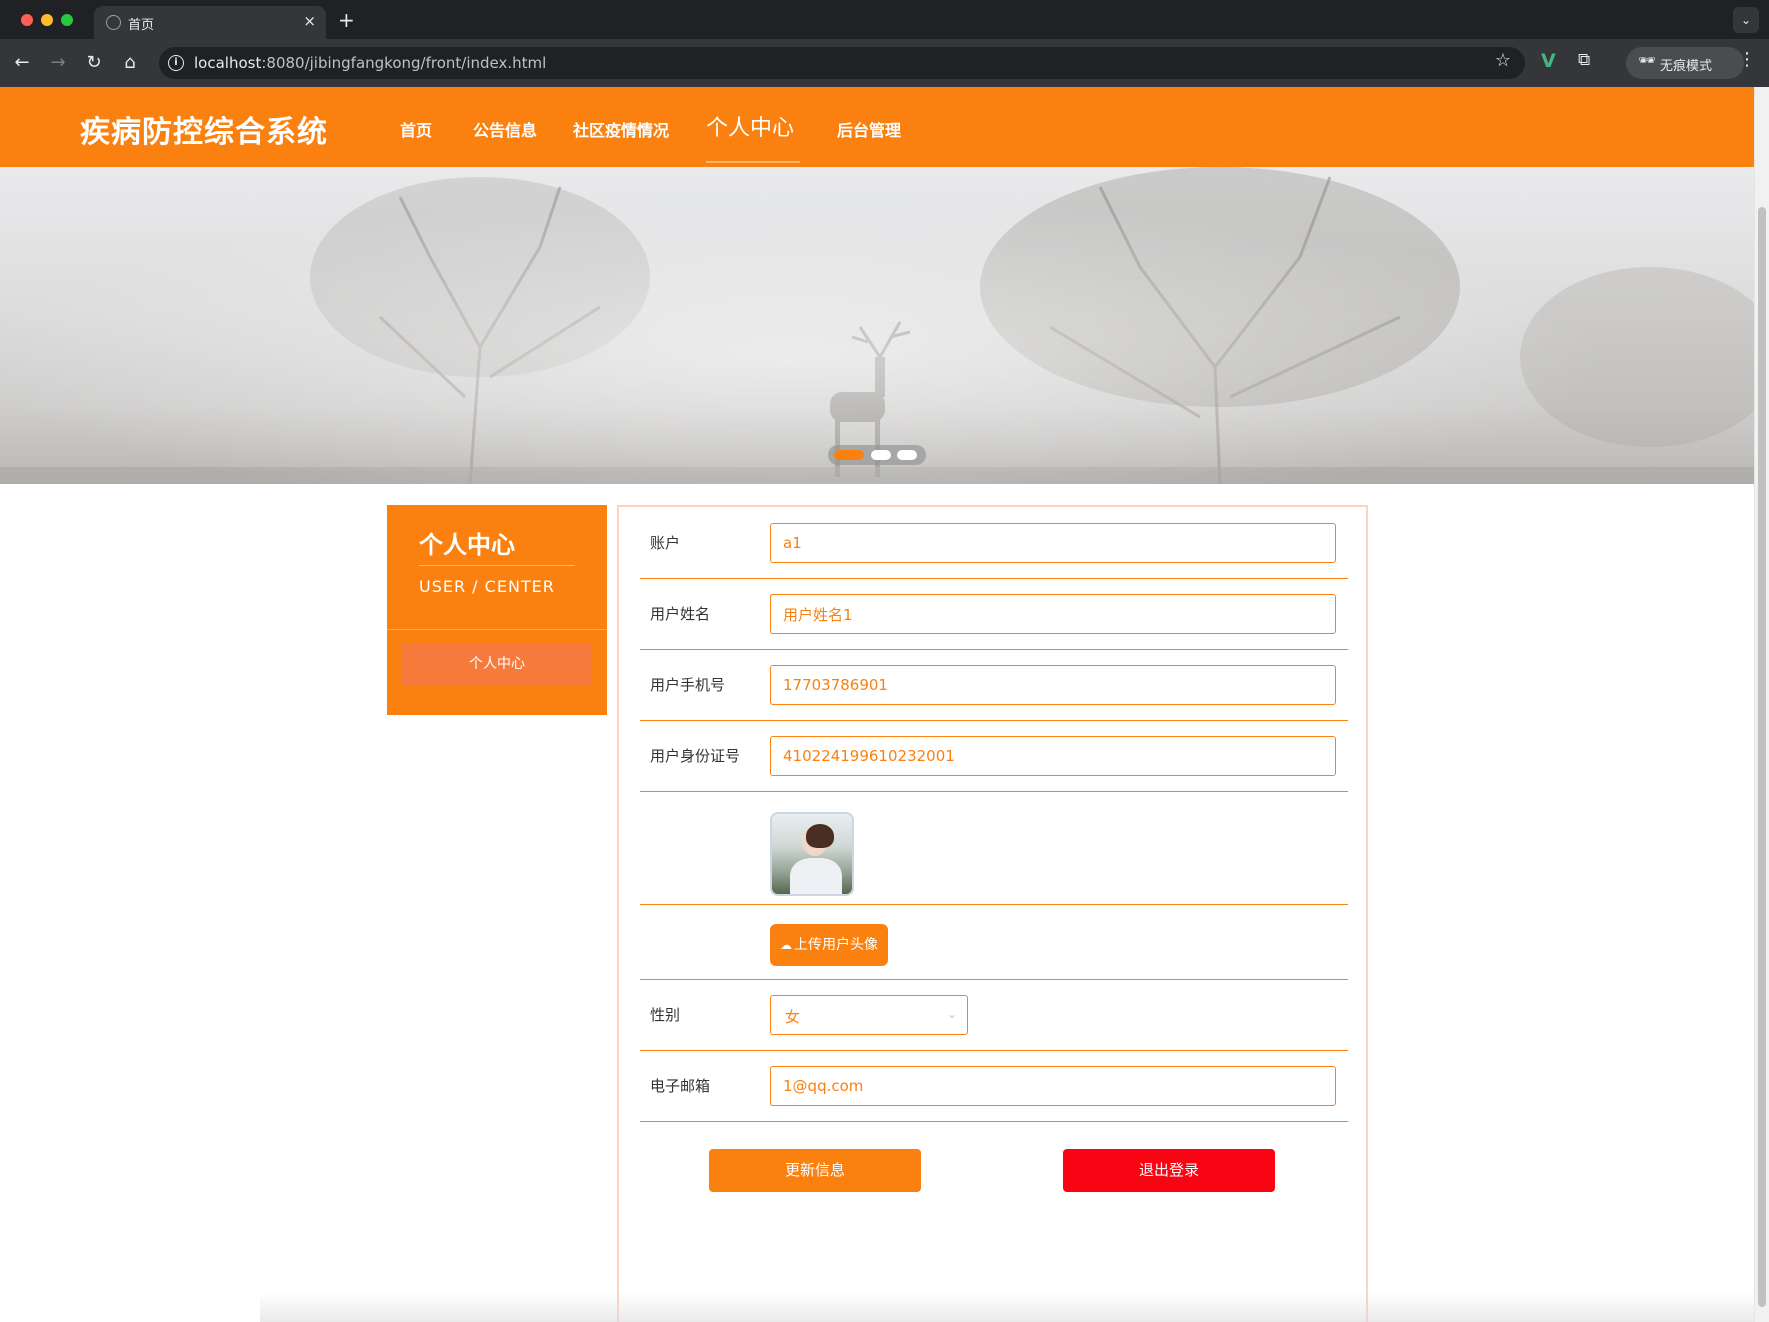 This screenshot has height=1322, width=1769. What do you see at coordinates (816, 876) in the screenshot?
I see `avatar-body-shape` at bounding box center [816, 876].